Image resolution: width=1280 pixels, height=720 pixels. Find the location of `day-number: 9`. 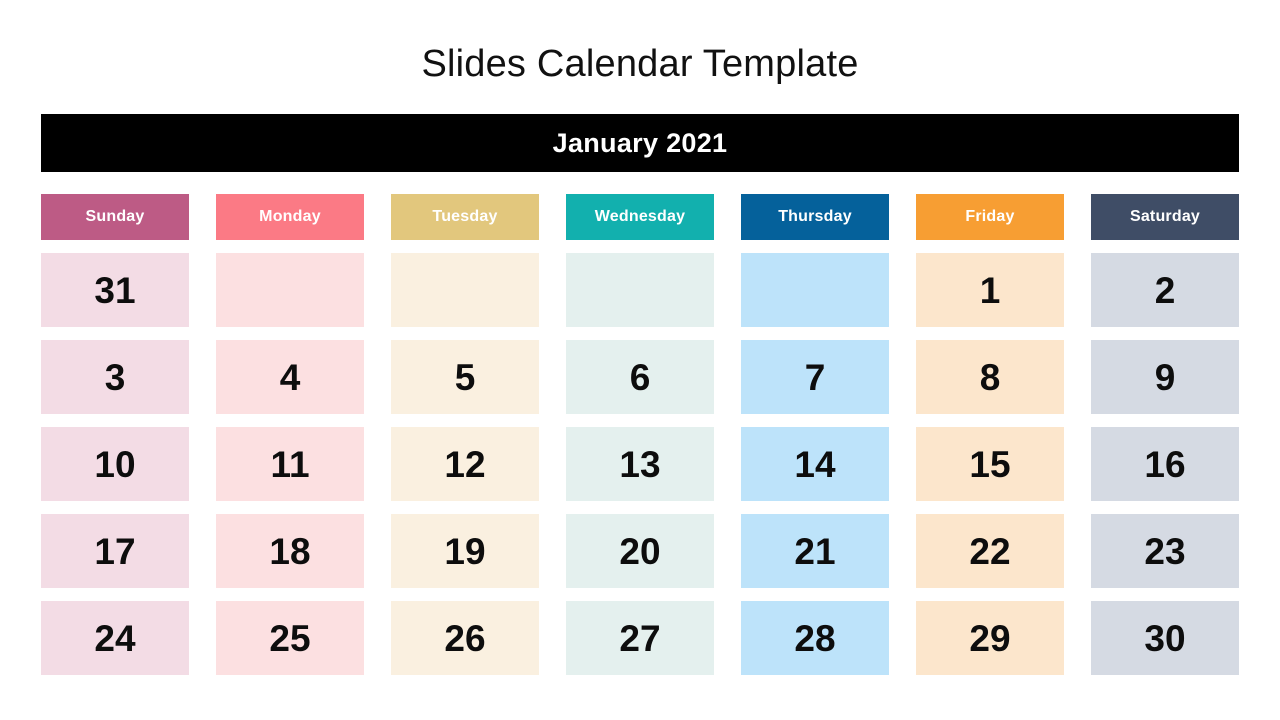

day-number: 9 is located at coordinates (1165, 377).